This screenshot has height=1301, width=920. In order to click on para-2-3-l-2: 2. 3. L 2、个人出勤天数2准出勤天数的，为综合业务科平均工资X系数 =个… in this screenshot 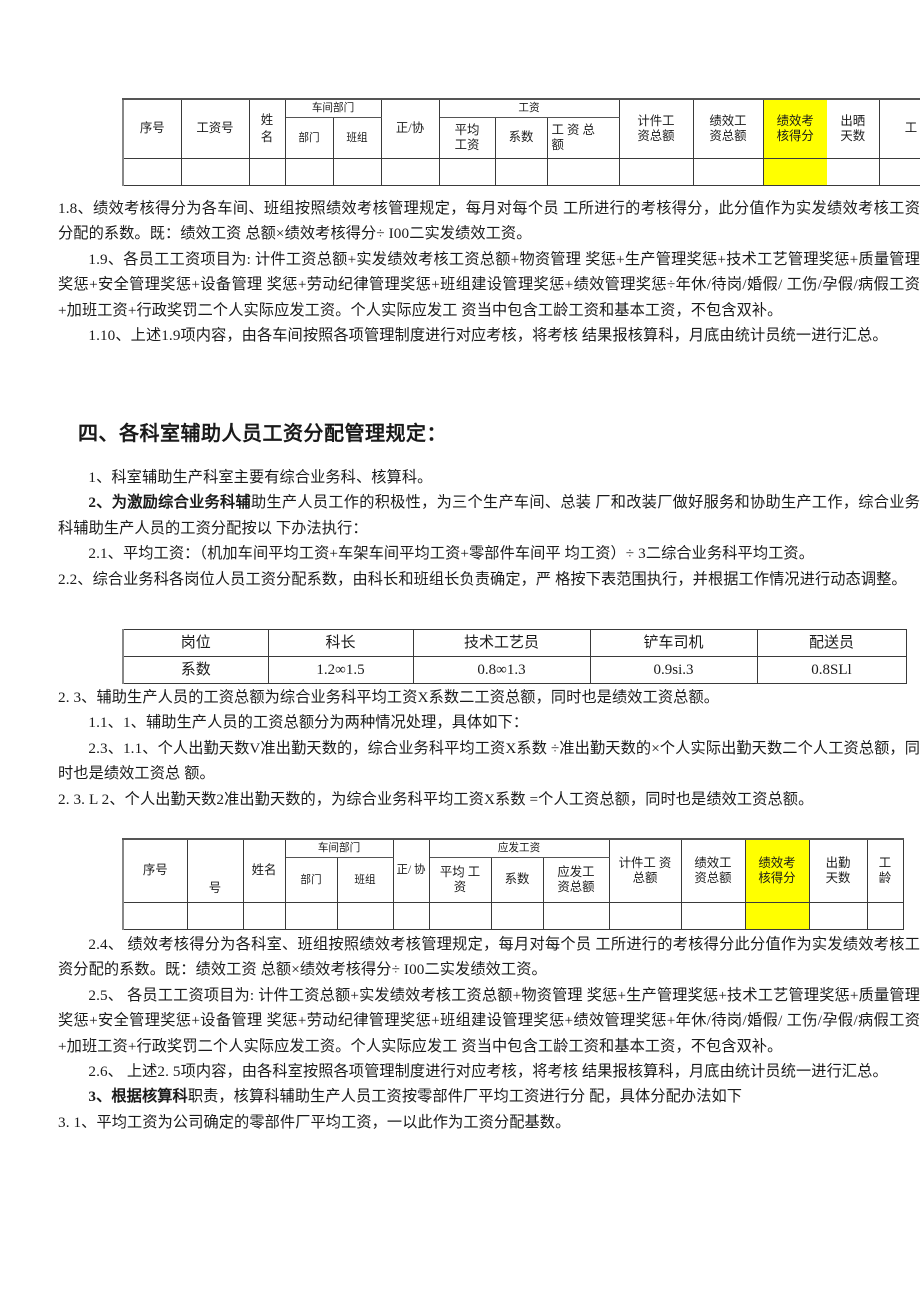, I will do `click(436, 799)`.